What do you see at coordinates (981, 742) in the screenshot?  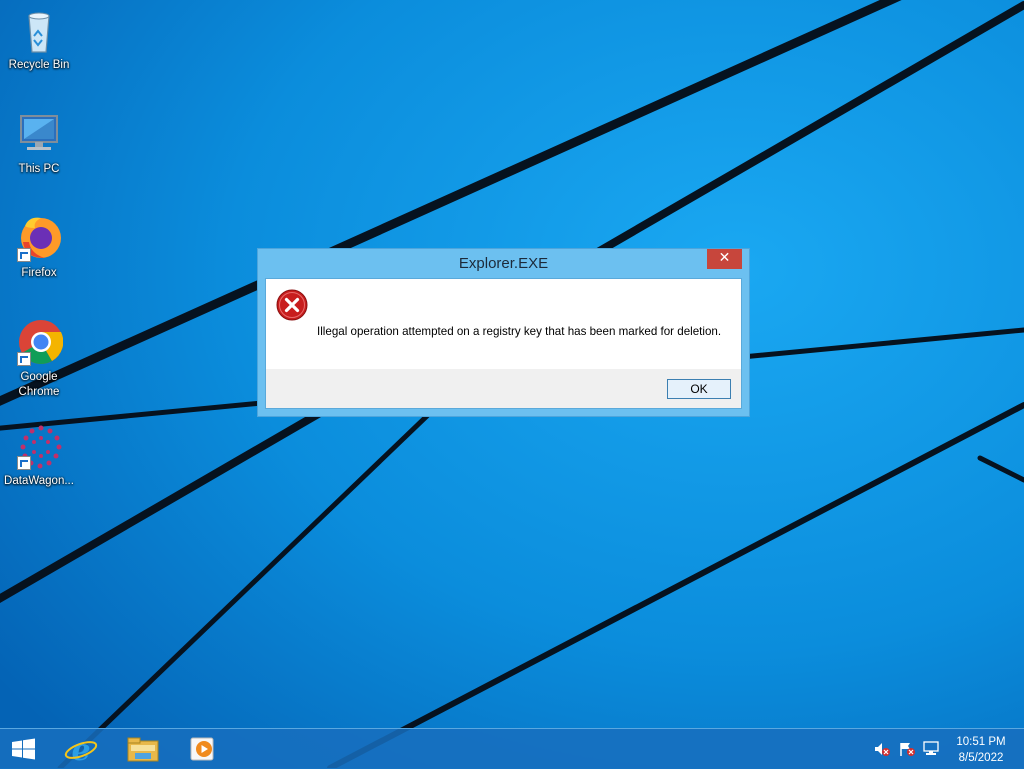 I see `clock-time: 10:51 PM` at bounding box center [981, 742].